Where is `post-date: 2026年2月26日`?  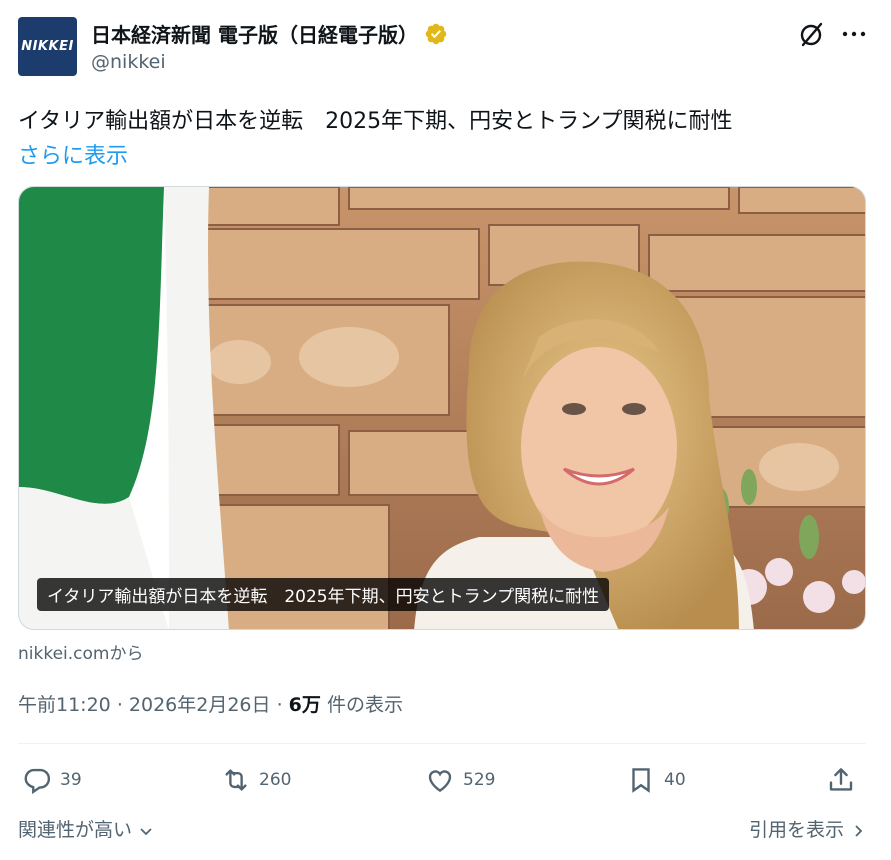 post-date: 2026年2月26日 is located at coordinates (200, 705).